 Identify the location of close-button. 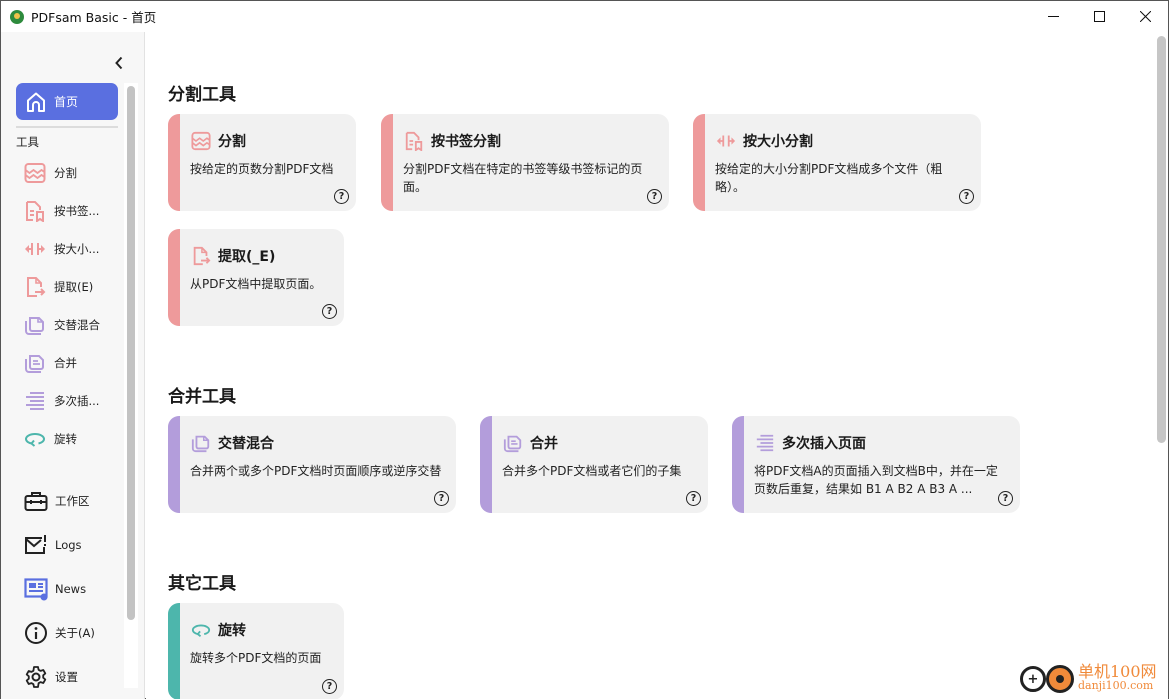
(1145, 16).